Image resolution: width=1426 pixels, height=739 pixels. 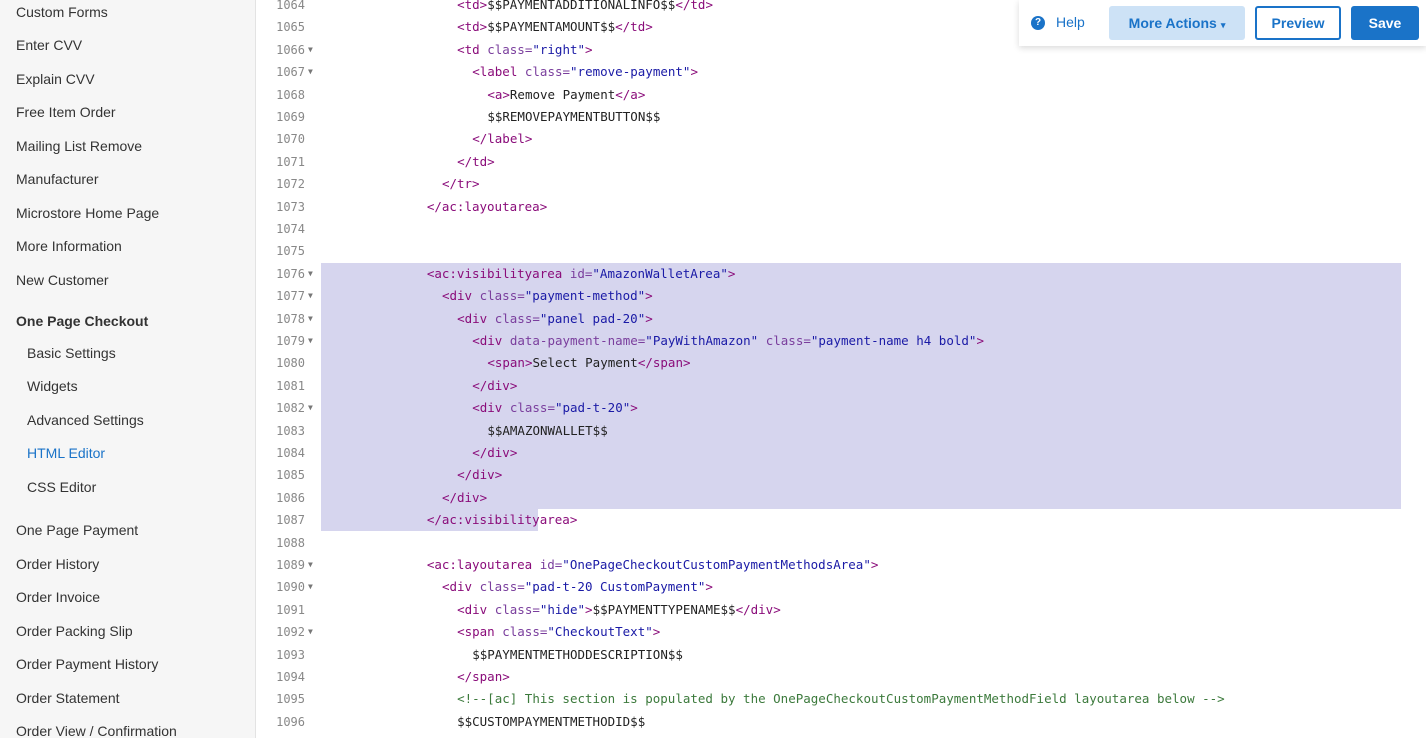 What do you see at coordinates (841, 453) in the screenshot?
I see `code-line: 1084 </div>` at bounding box center [841, 453].